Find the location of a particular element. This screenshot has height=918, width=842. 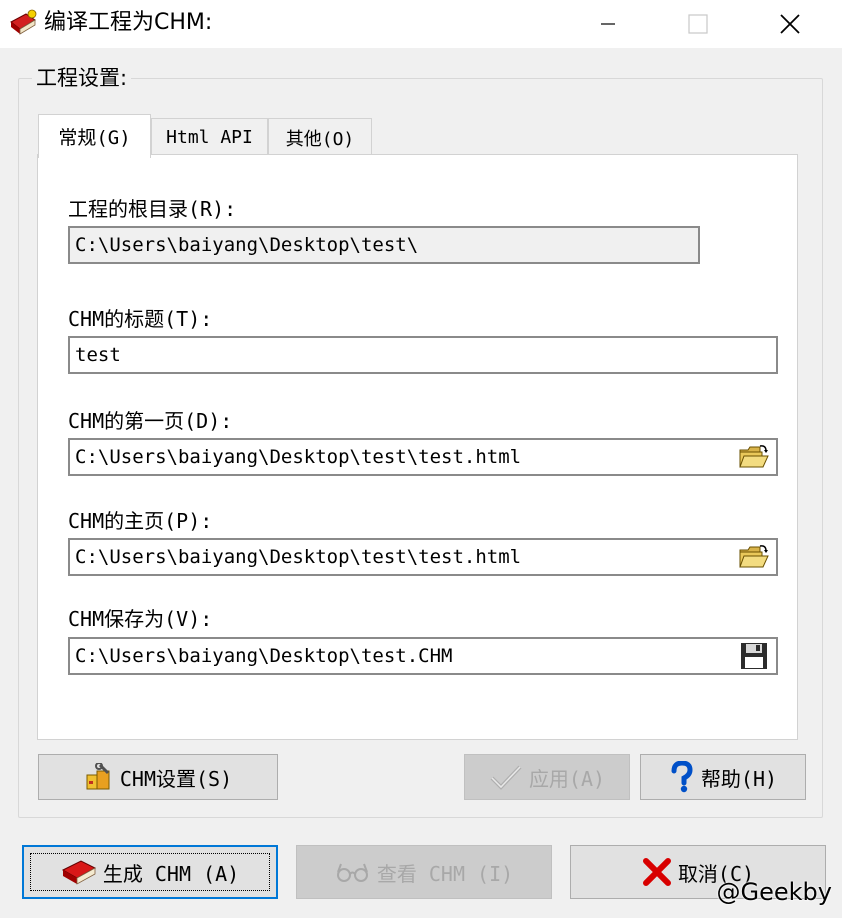

chm-settings-label: CHM设置(S) is located at coordinates (176, 778).